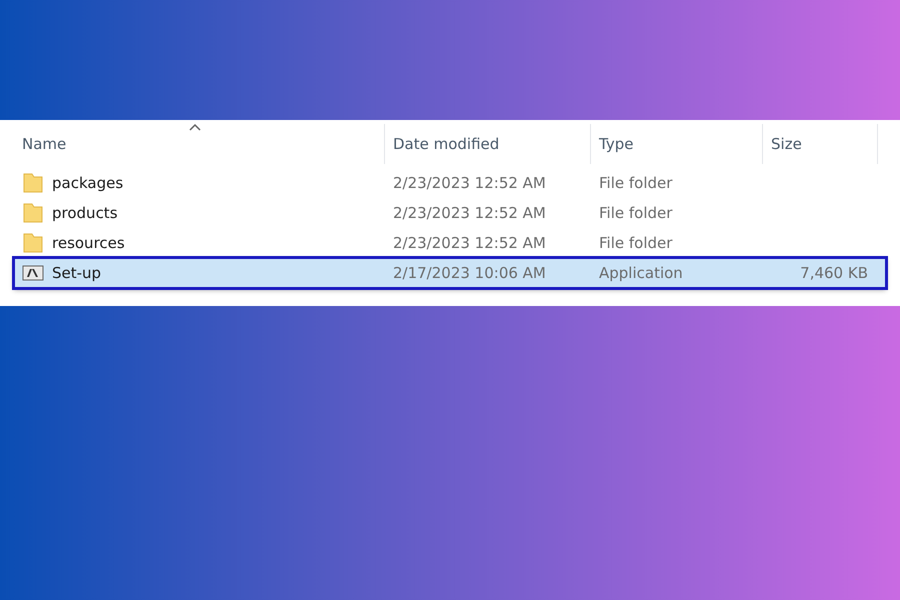  What do you see at coordinates (85, 213) in the screenshot?
I see `file-name: products` at bounding box center [85, 213].